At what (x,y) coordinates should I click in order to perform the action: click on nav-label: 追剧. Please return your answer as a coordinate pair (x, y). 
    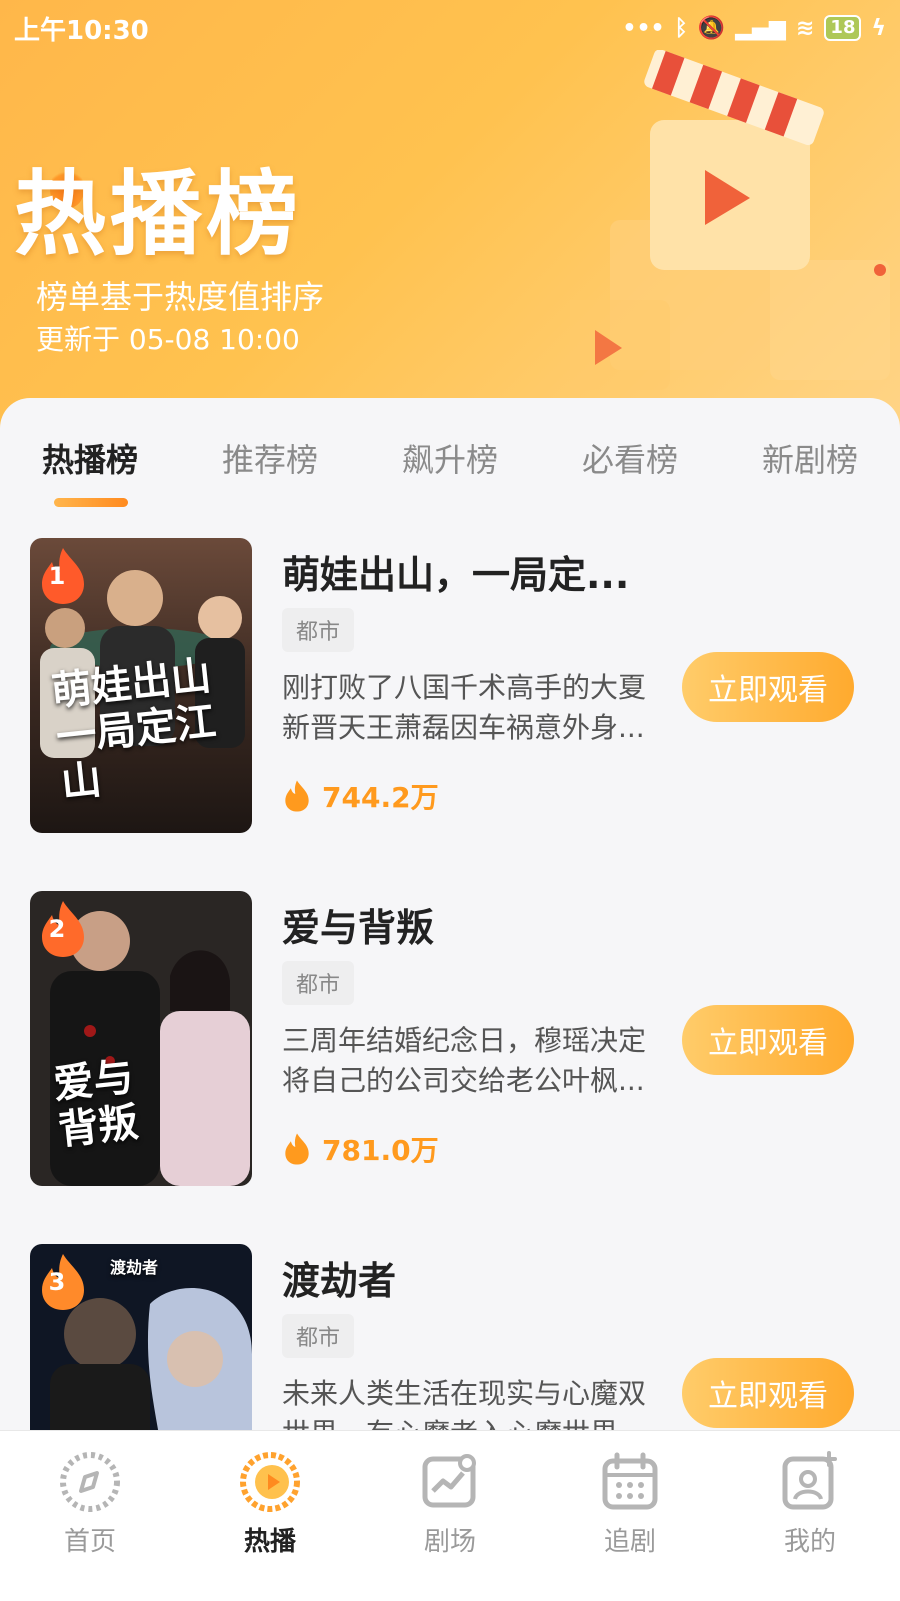
    Looking at the image, I should click on (629, 1542).